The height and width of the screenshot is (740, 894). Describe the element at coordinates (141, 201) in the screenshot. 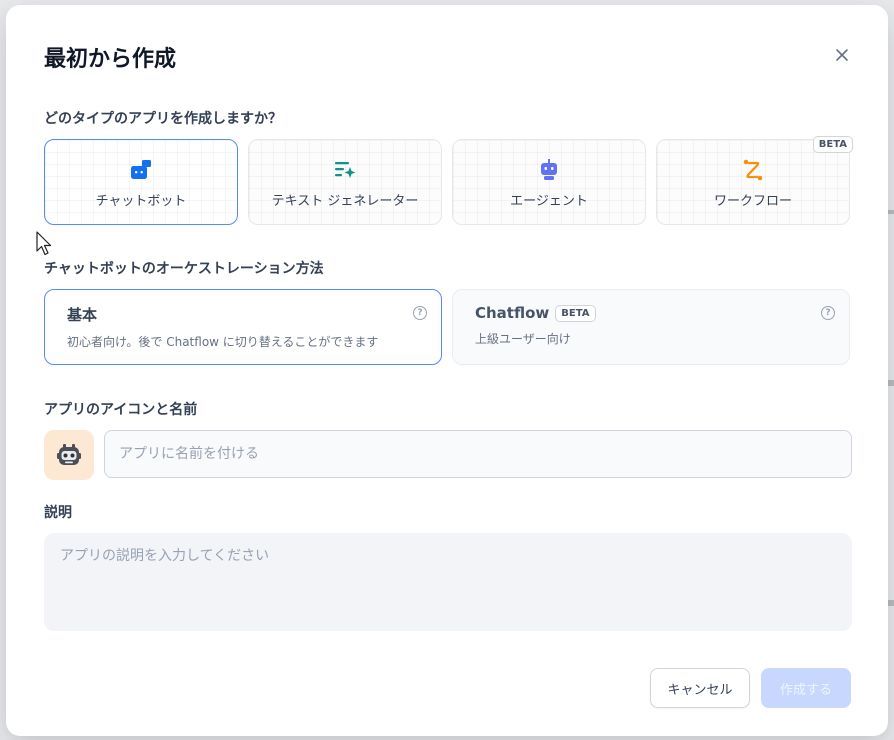

I see `app-type-label: チャットボット` at that location.